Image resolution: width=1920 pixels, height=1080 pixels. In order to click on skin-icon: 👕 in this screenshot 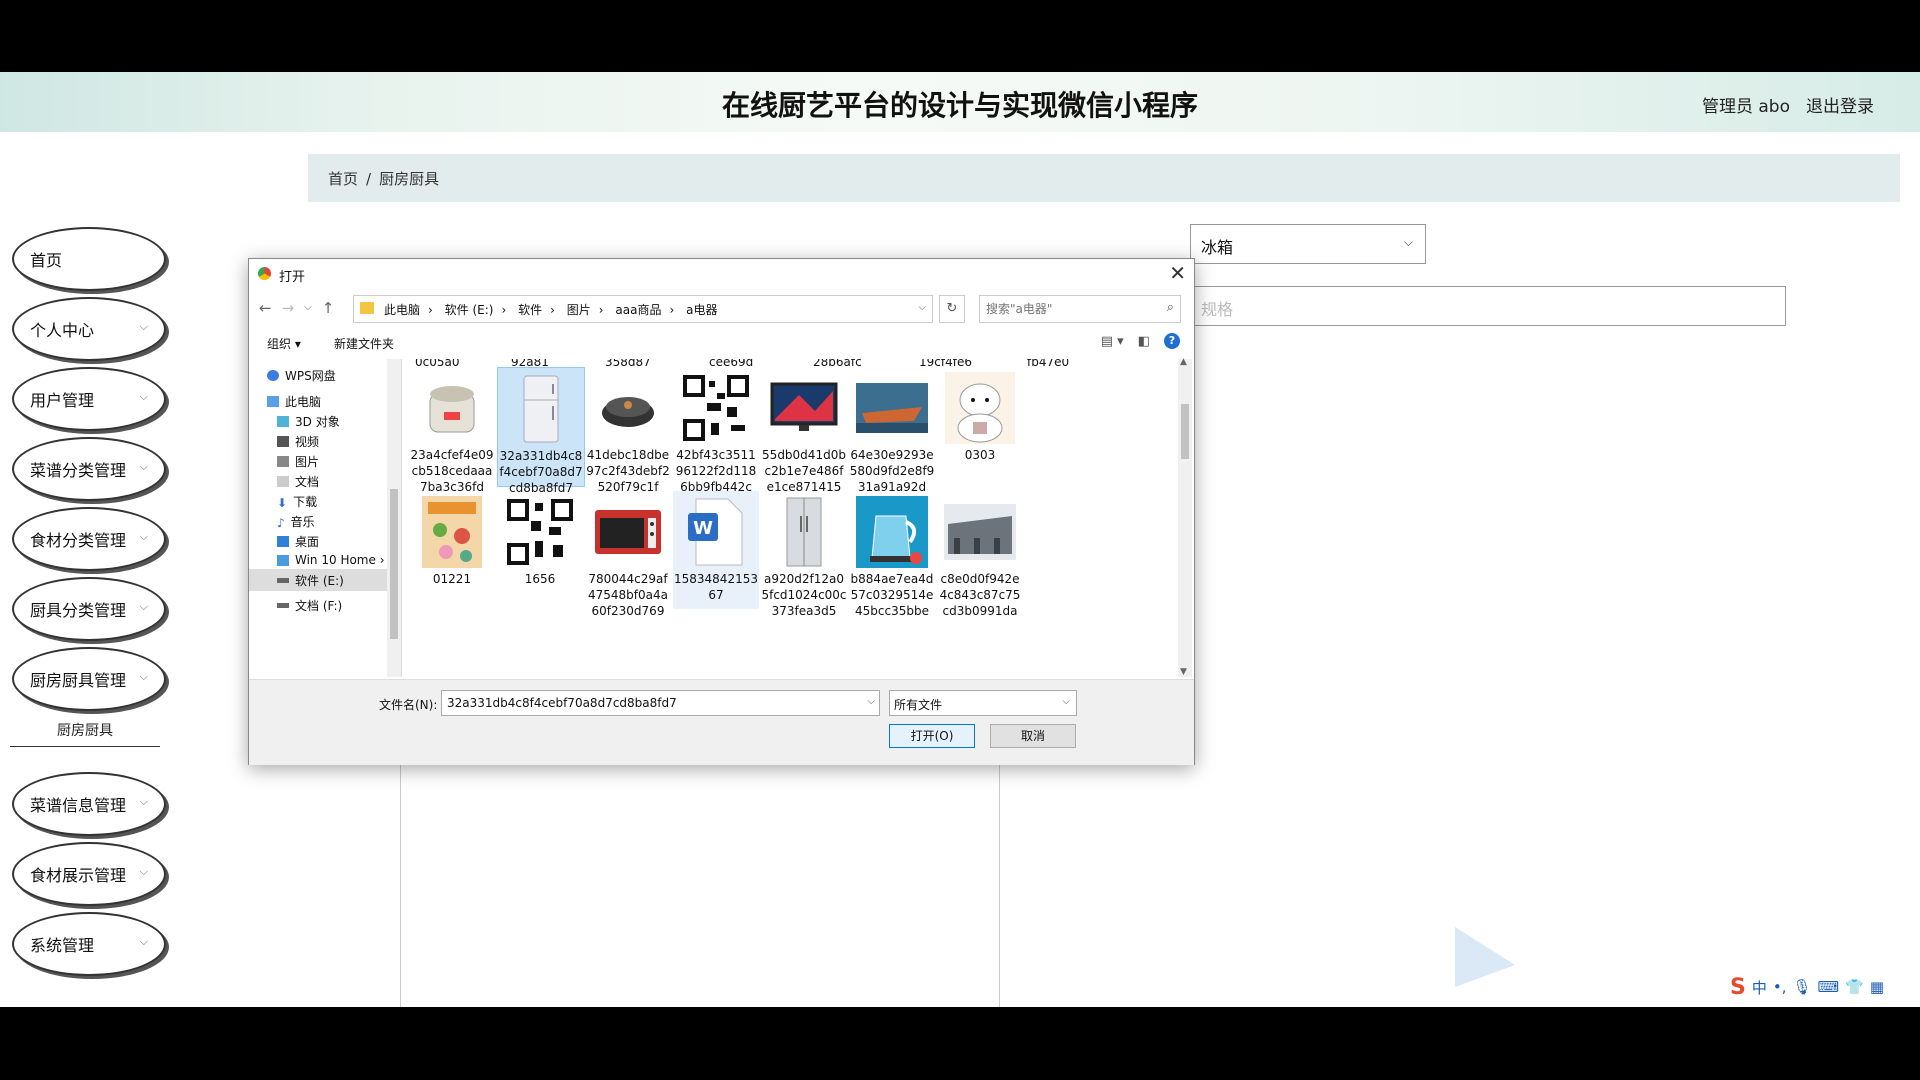, I will do `click(1854, 987)`.